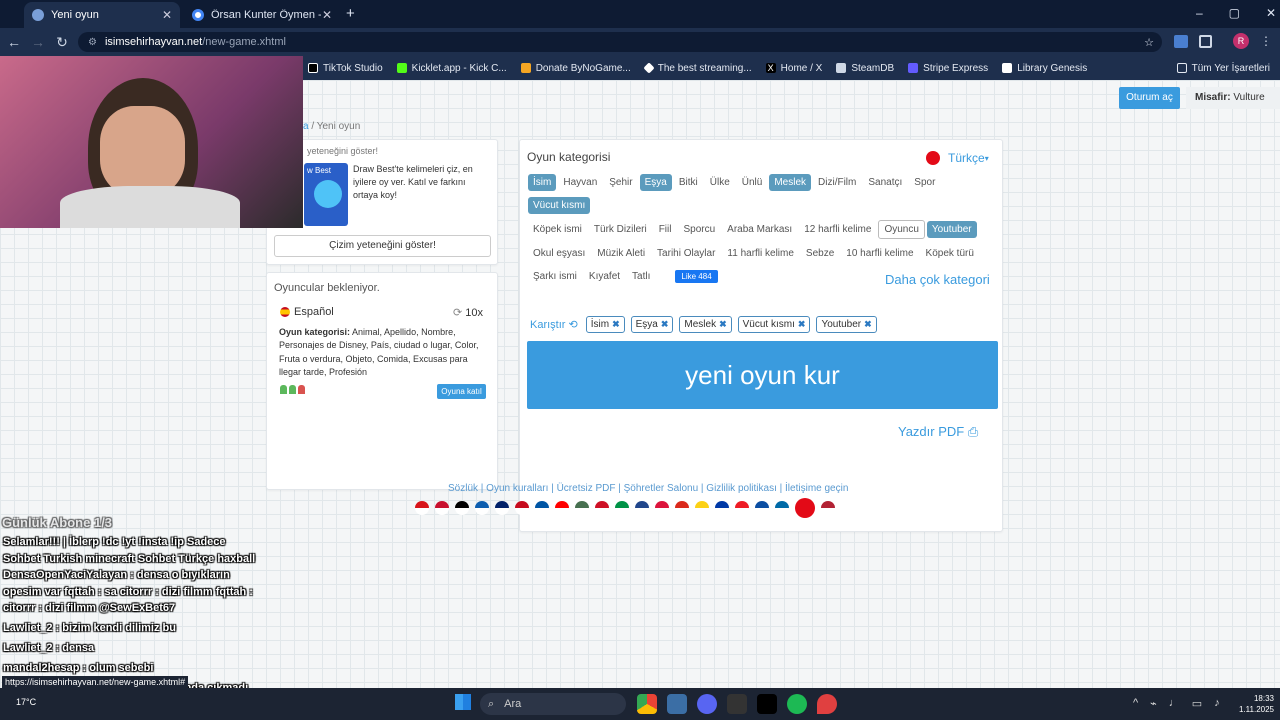 The width and height of the screenshot is (1280, 722). What do you see at coordinates (1174, 703) in the screenshot?
I see `mic-icon: ♩` at bounding box center [1174, 703].